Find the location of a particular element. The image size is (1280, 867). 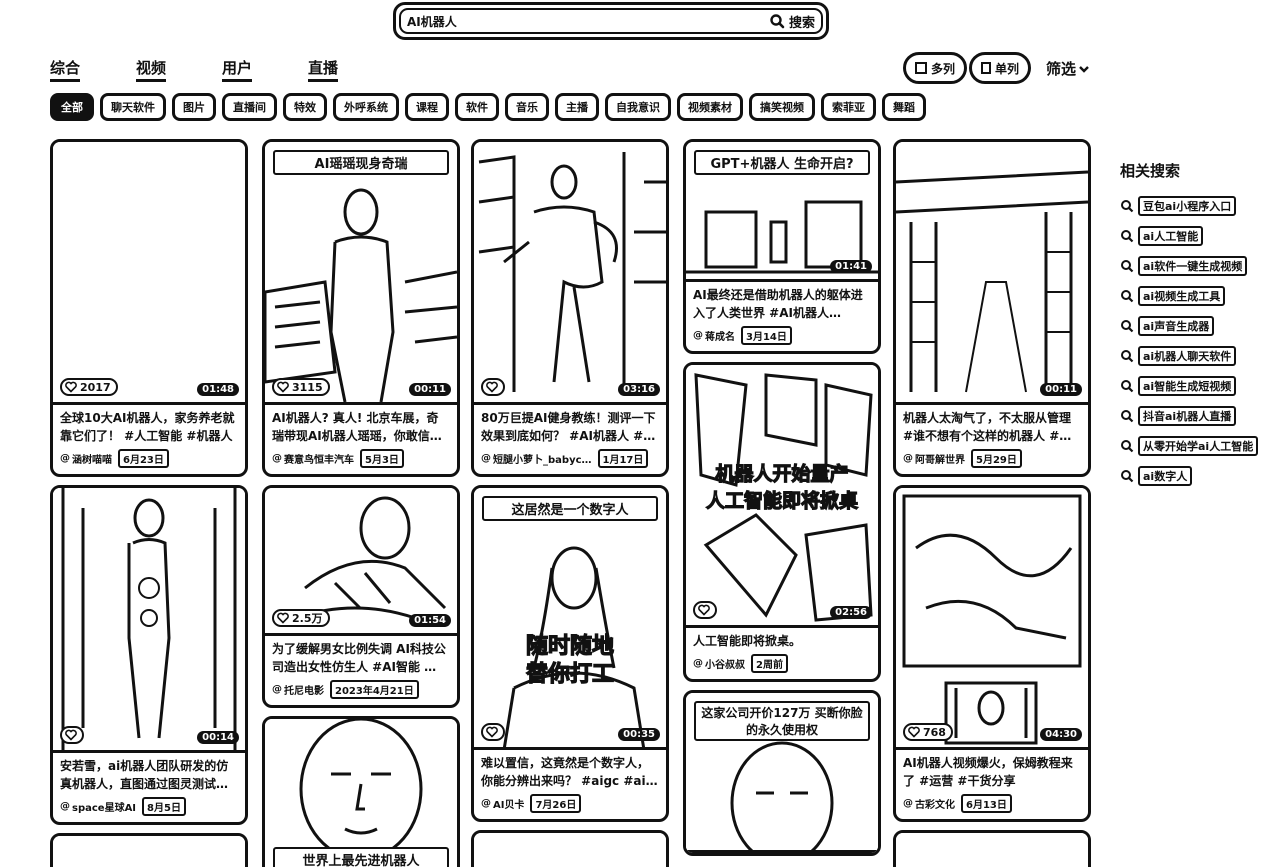

author: @ 涵树喵喵 is located at coordinates (86, 458).